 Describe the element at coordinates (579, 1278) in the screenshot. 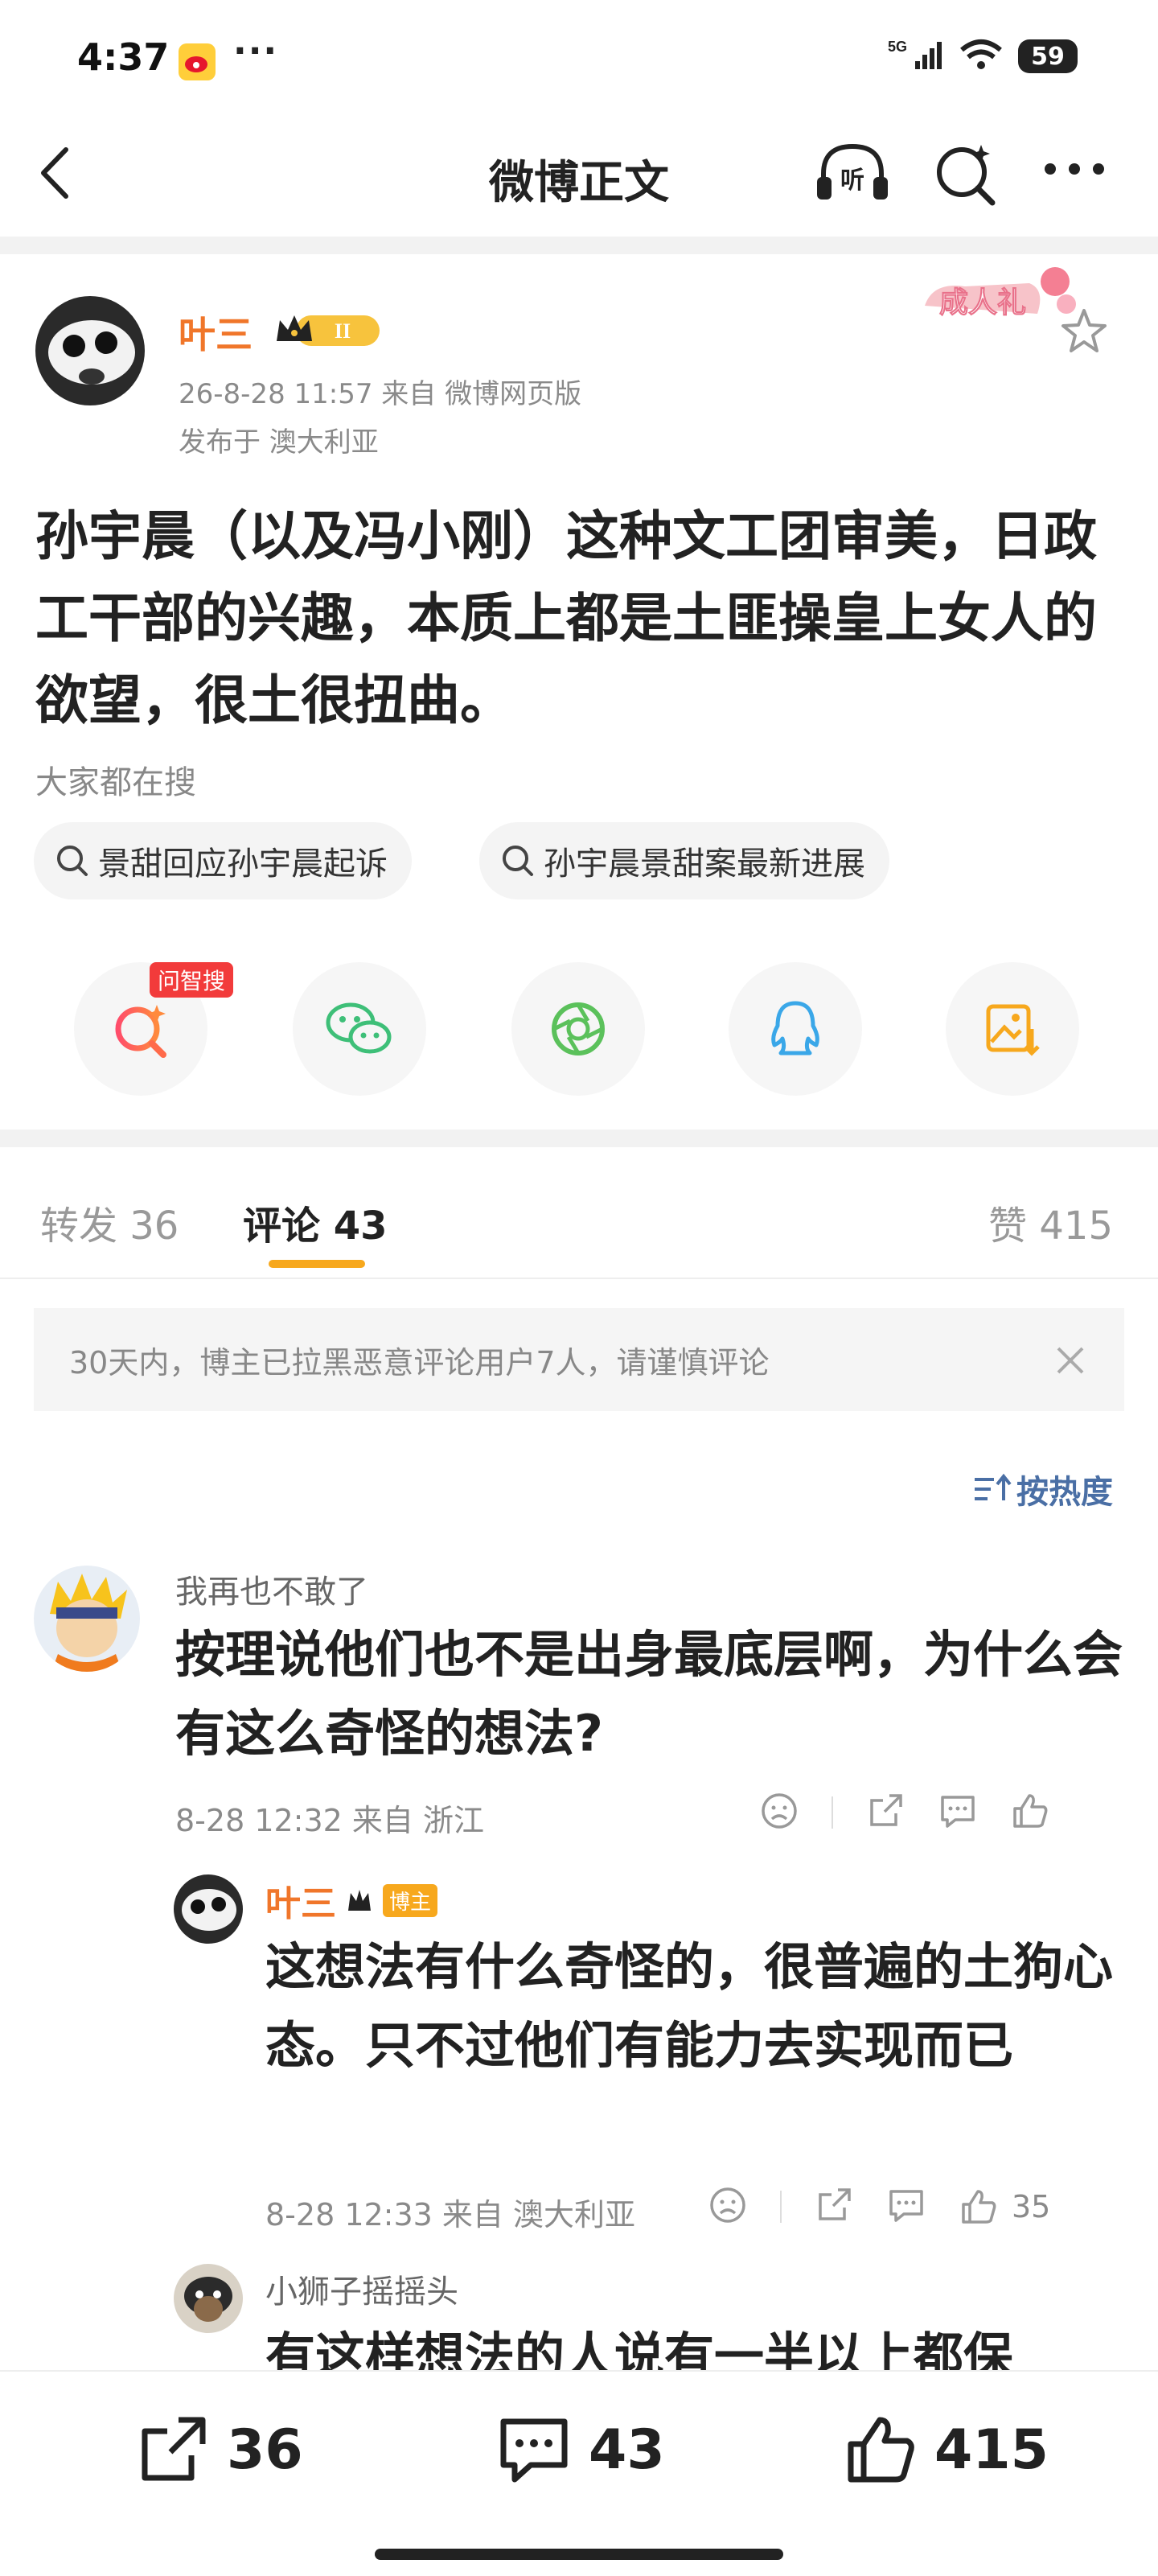

I see `tabs-divider` at that location.